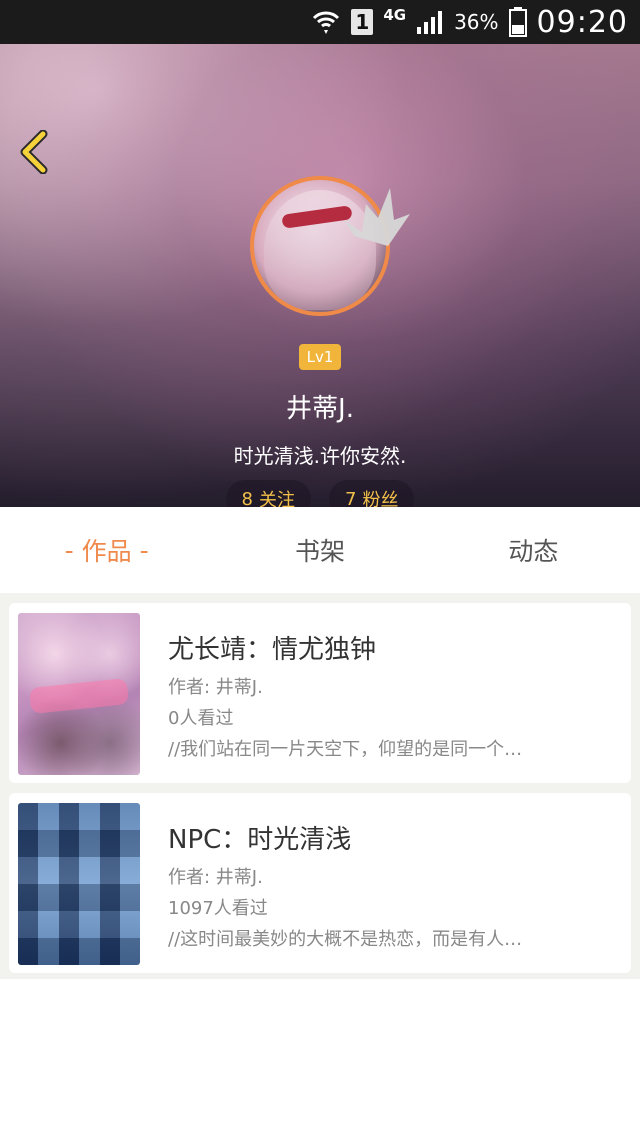  I want to click on crown-icon, so click(377, 221).